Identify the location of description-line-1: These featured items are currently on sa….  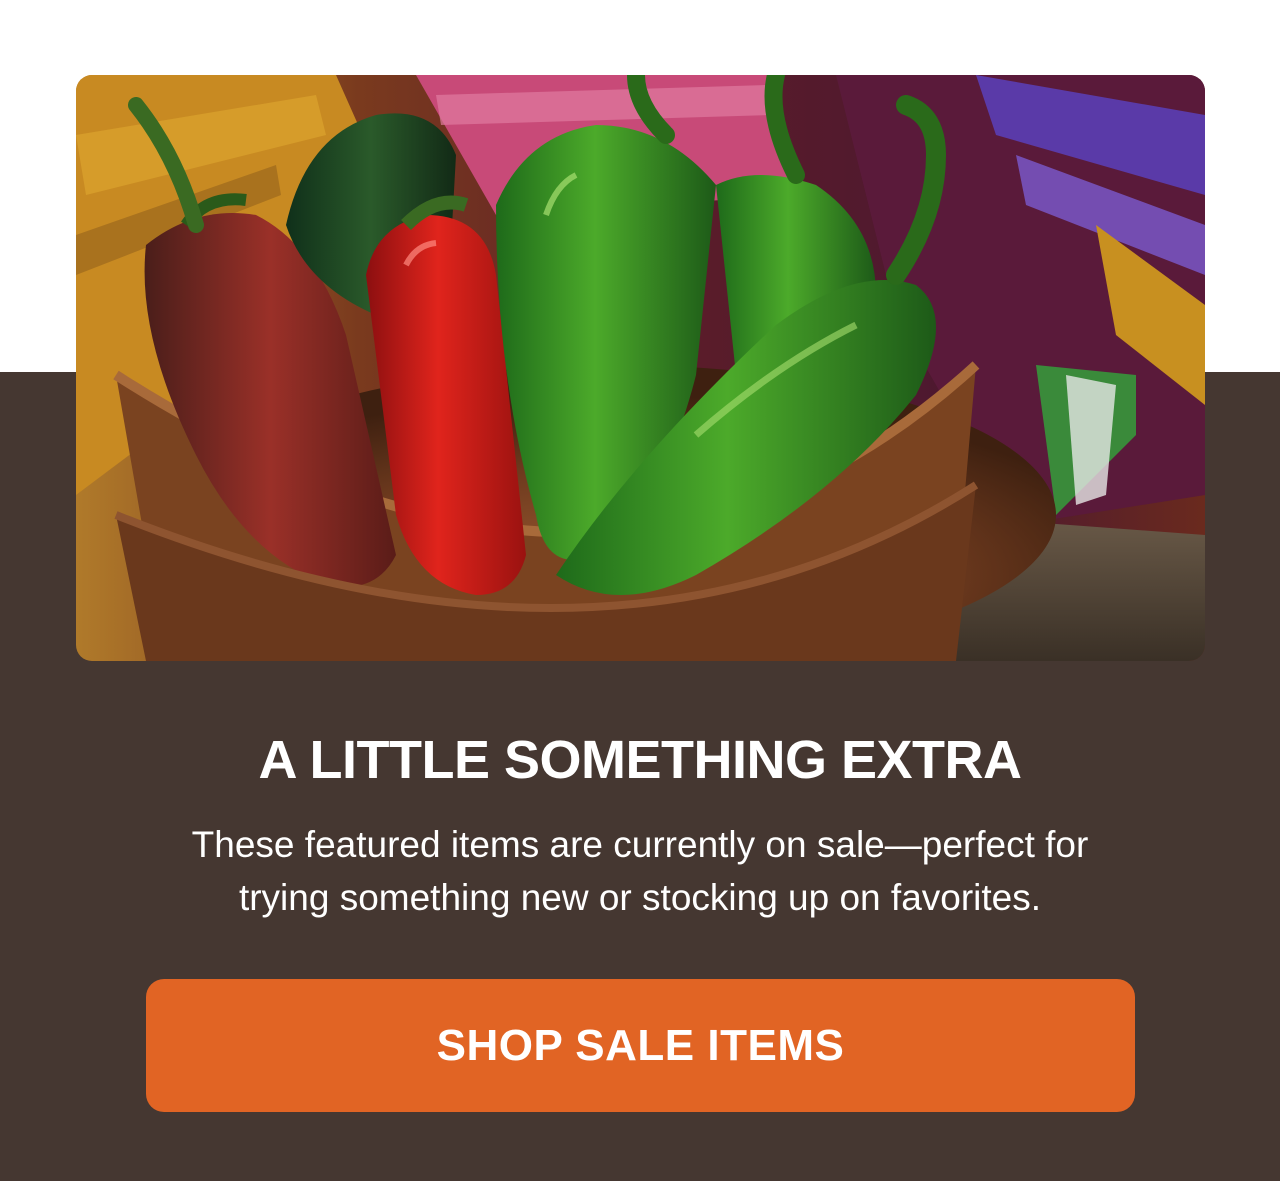
(640, 844).